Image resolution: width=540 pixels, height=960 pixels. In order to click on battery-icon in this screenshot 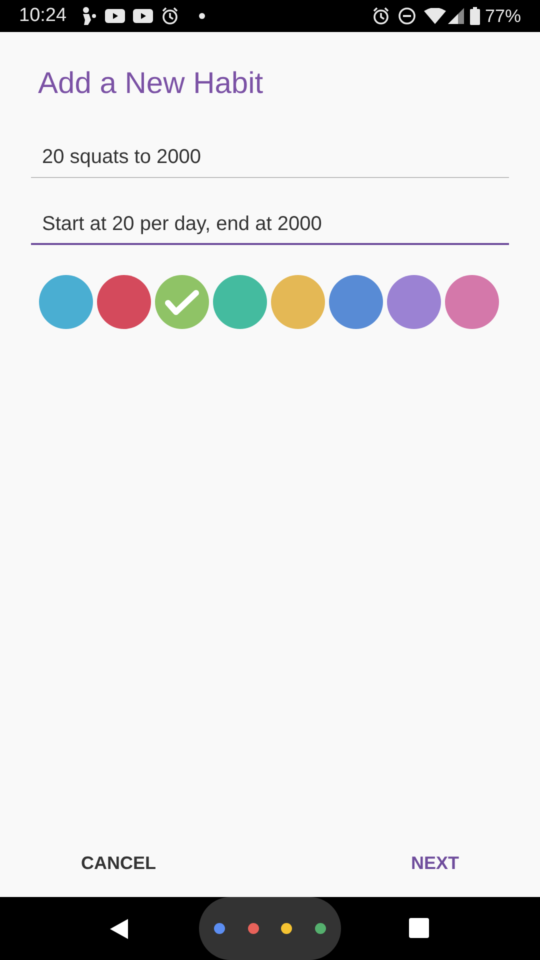, I will do `click(475, 16)`.